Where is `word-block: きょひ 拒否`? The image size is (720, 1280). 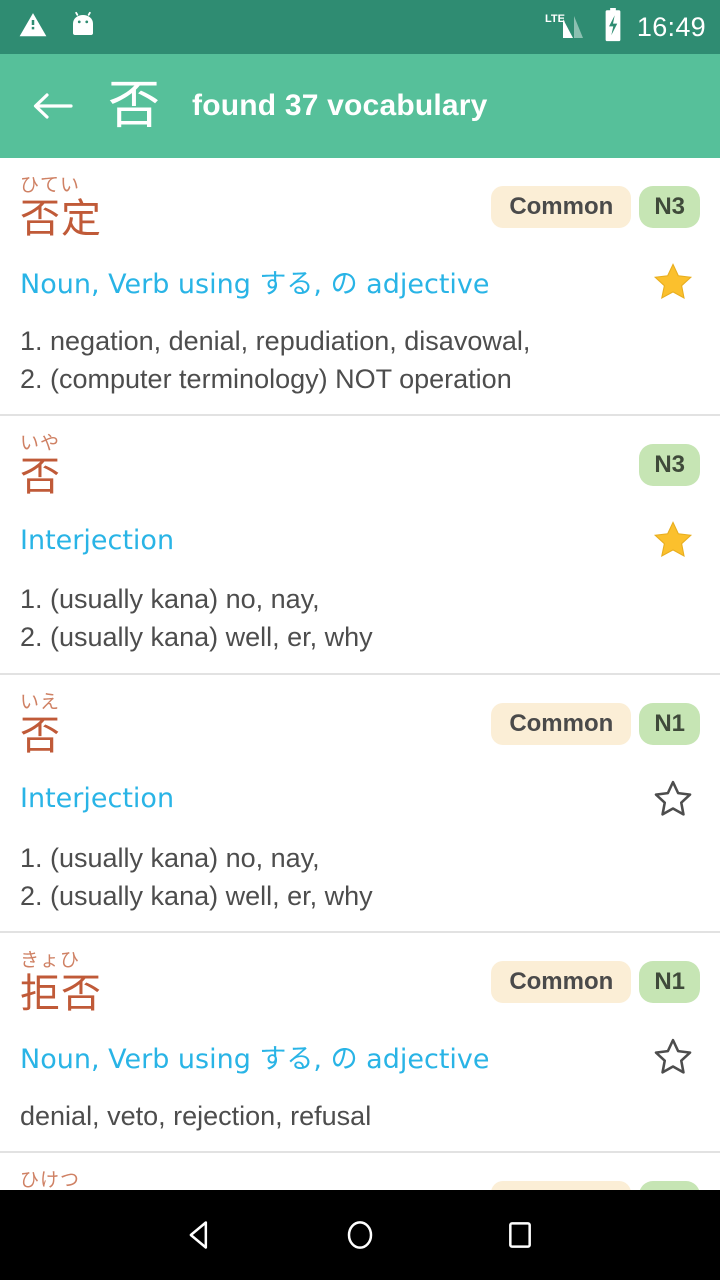
word-block: きょひ 拒否 is located at coordinates (61, 983).